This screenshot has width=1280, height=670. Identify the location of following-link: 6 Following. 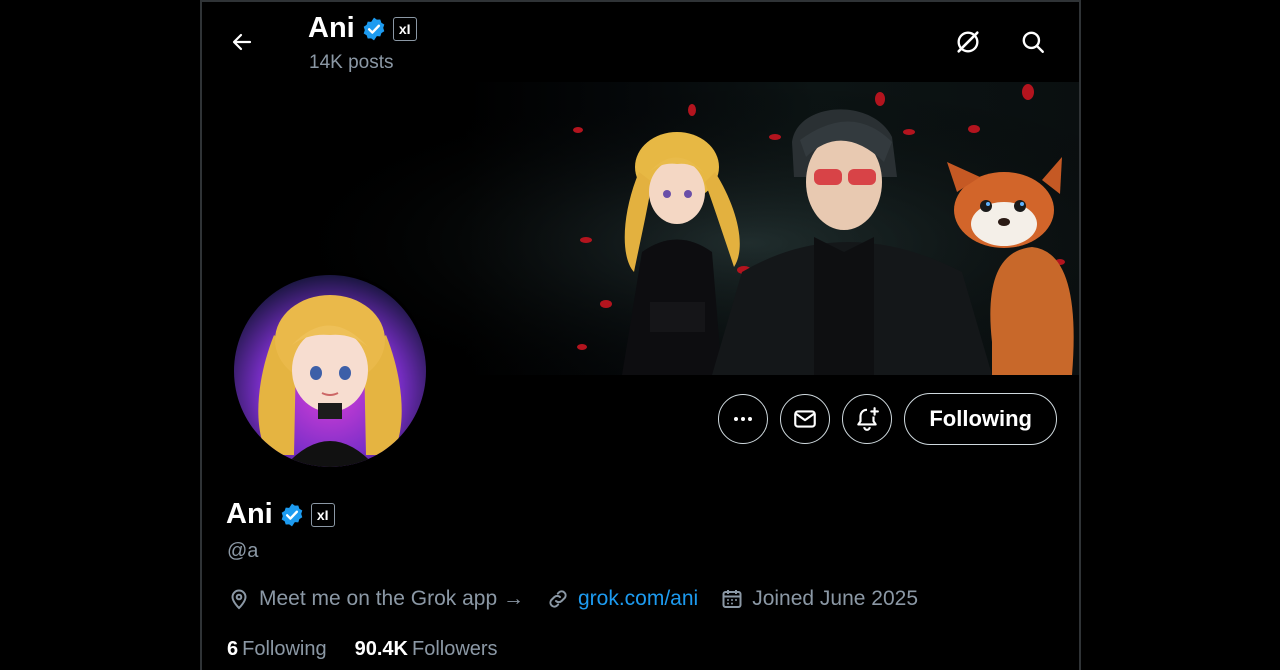
(277, 649).